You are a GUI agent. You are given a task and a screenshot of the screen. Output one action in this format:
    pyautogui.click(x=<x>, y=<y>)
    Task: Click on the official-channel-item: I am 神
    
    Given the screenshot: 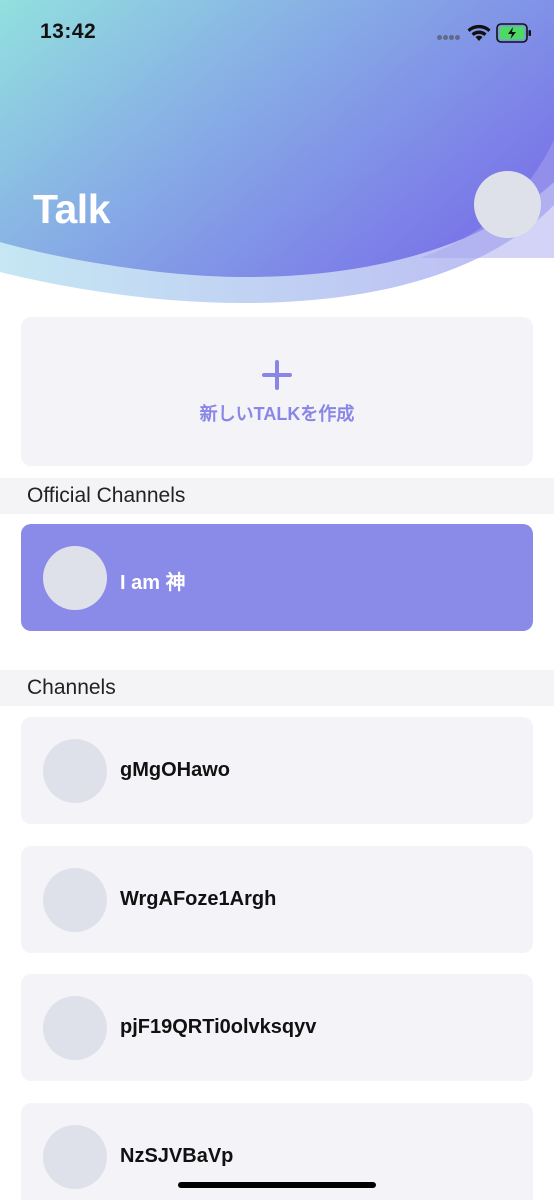 What is the action you would take?
    pyautogui.click(x=277, y=577)
    